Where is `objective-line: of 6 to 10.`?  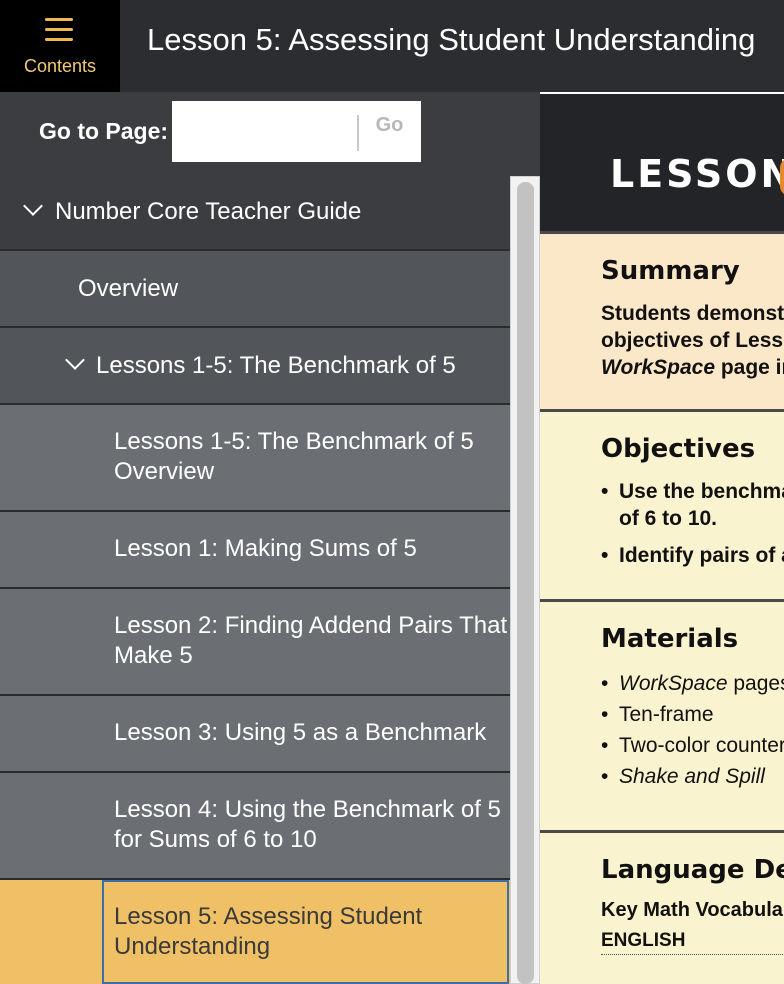 objective-line: of 6 to 10. is located at coordinates (668, 518).